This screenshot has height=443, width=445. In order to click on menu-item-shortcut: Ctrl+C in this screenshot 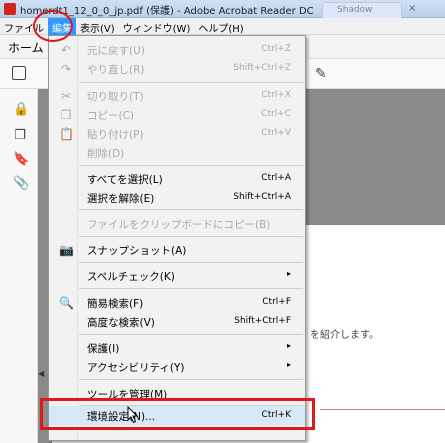, I will do `click(276, 114)`.